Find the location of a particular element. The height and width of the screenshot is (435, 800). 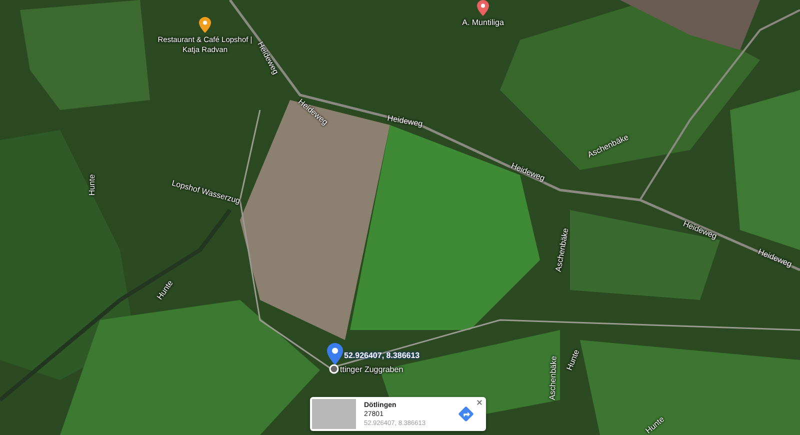

close-icon is located at coordinates (479, 402).